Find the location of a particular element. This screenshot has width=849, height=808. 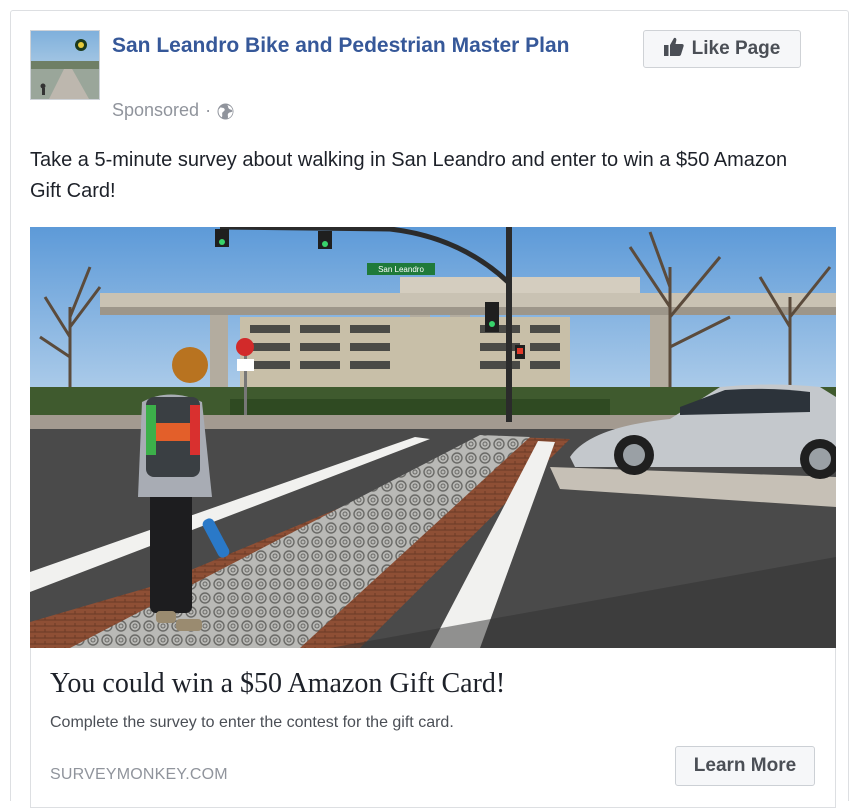

street-sign-text: San Leandro is located at coordinates (401, 269).